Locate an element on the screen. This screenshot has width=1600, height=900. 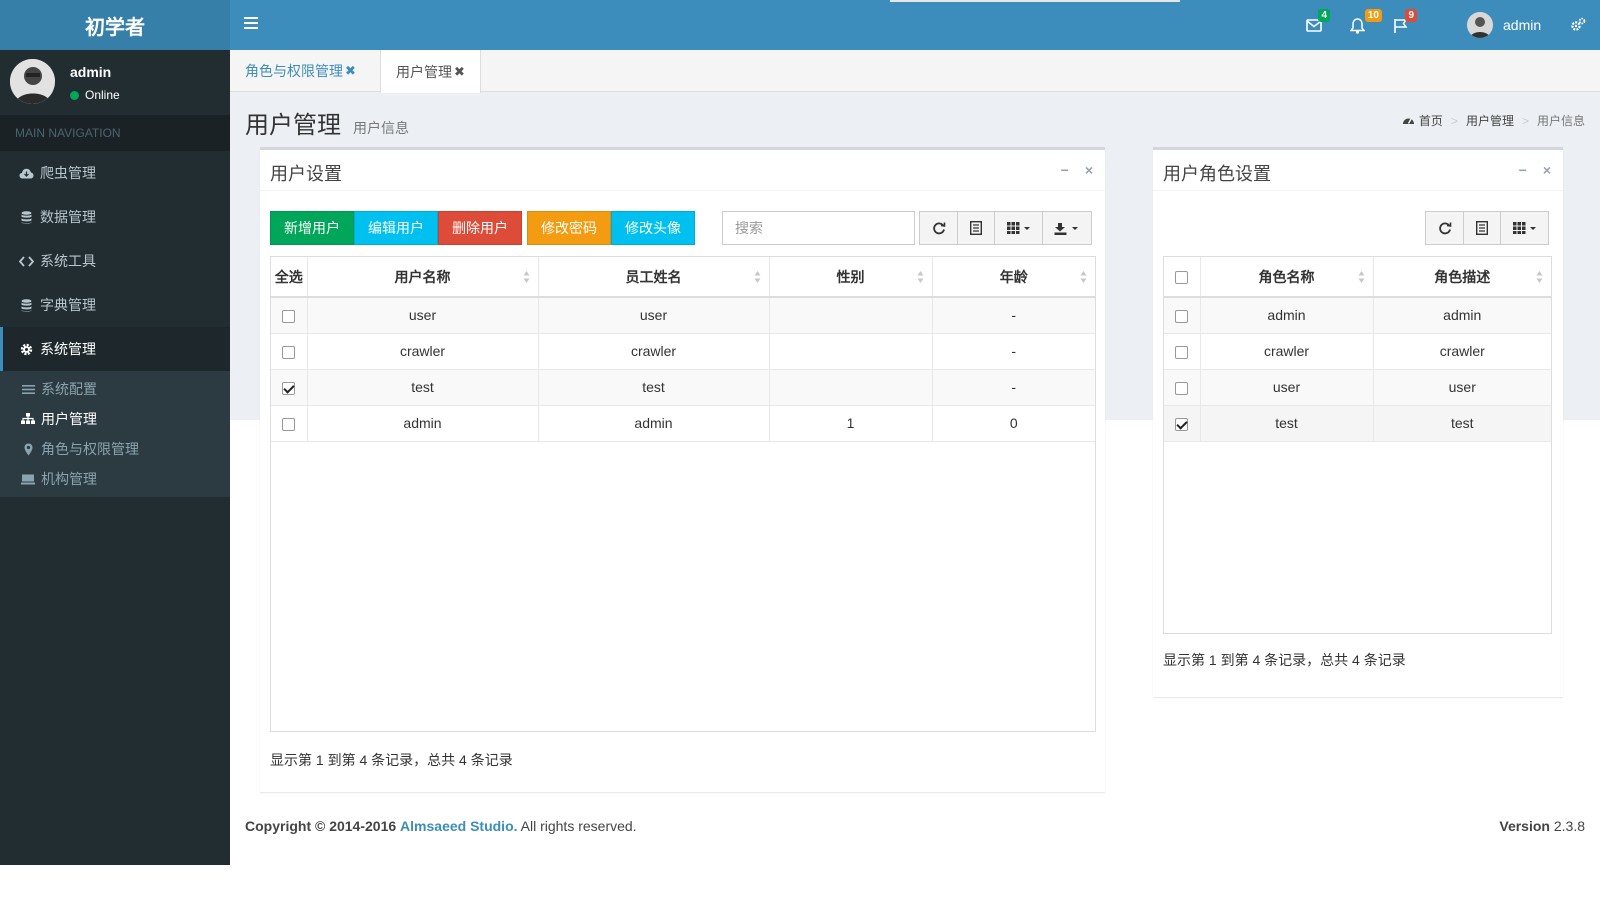
refresh-icon is located at coordinates (1444, 228).